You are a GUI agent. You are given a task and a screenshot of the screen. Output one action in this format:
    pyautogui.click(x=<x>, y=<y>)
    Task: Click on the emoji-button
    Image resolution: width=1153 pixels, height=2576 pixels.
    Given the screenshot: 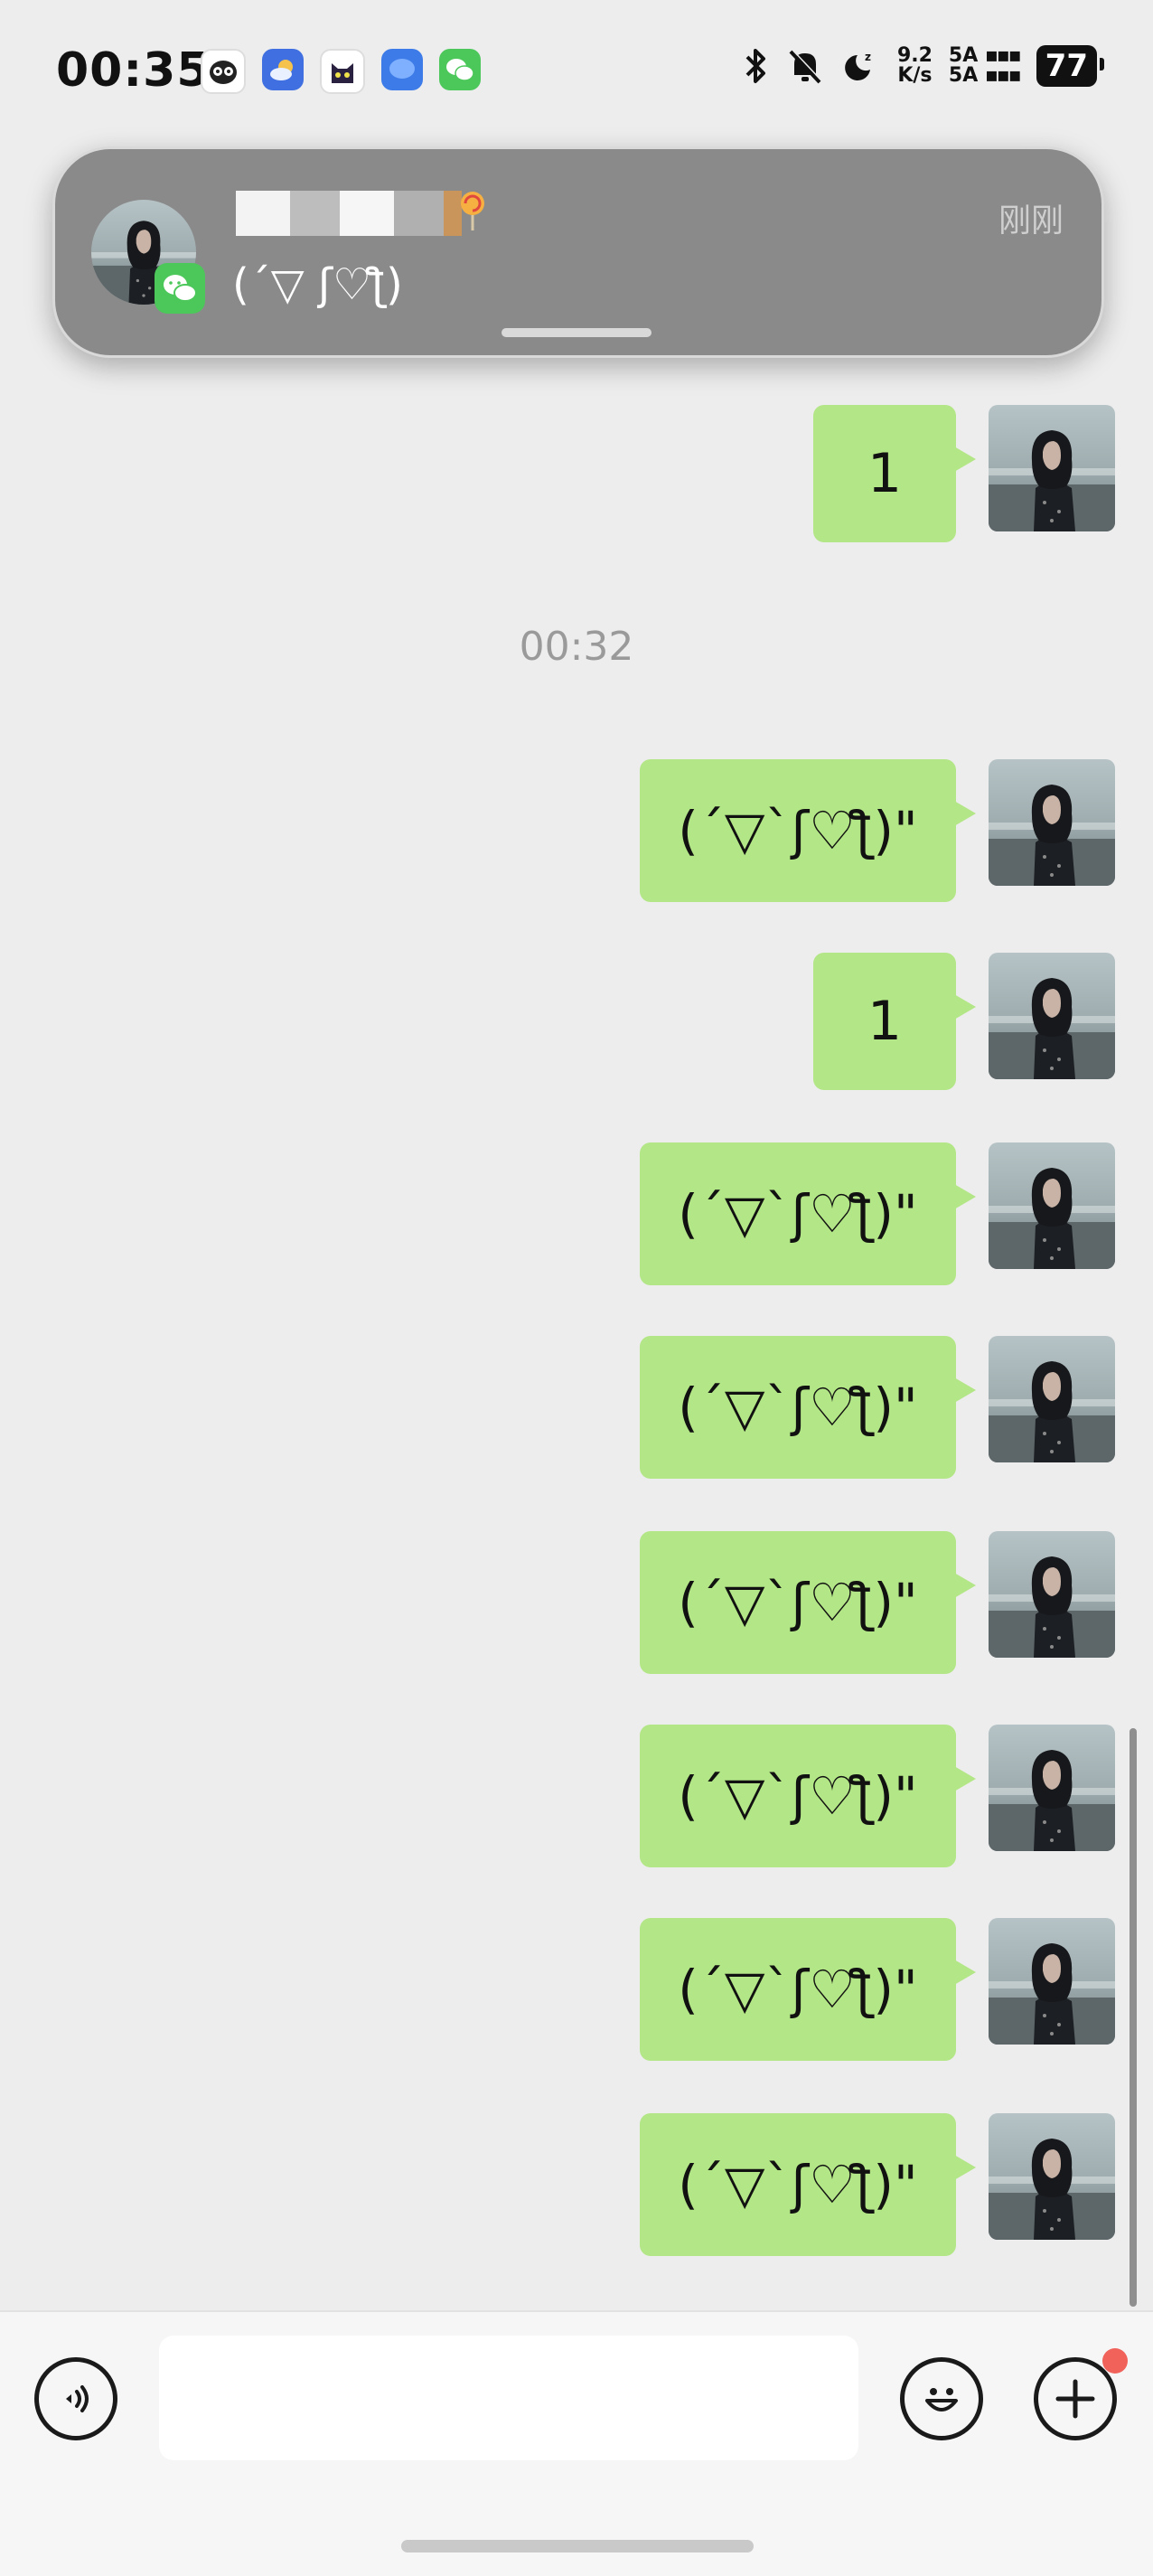 What is the action you would take?
    pyautogui.click(x=942, y=2398)
    